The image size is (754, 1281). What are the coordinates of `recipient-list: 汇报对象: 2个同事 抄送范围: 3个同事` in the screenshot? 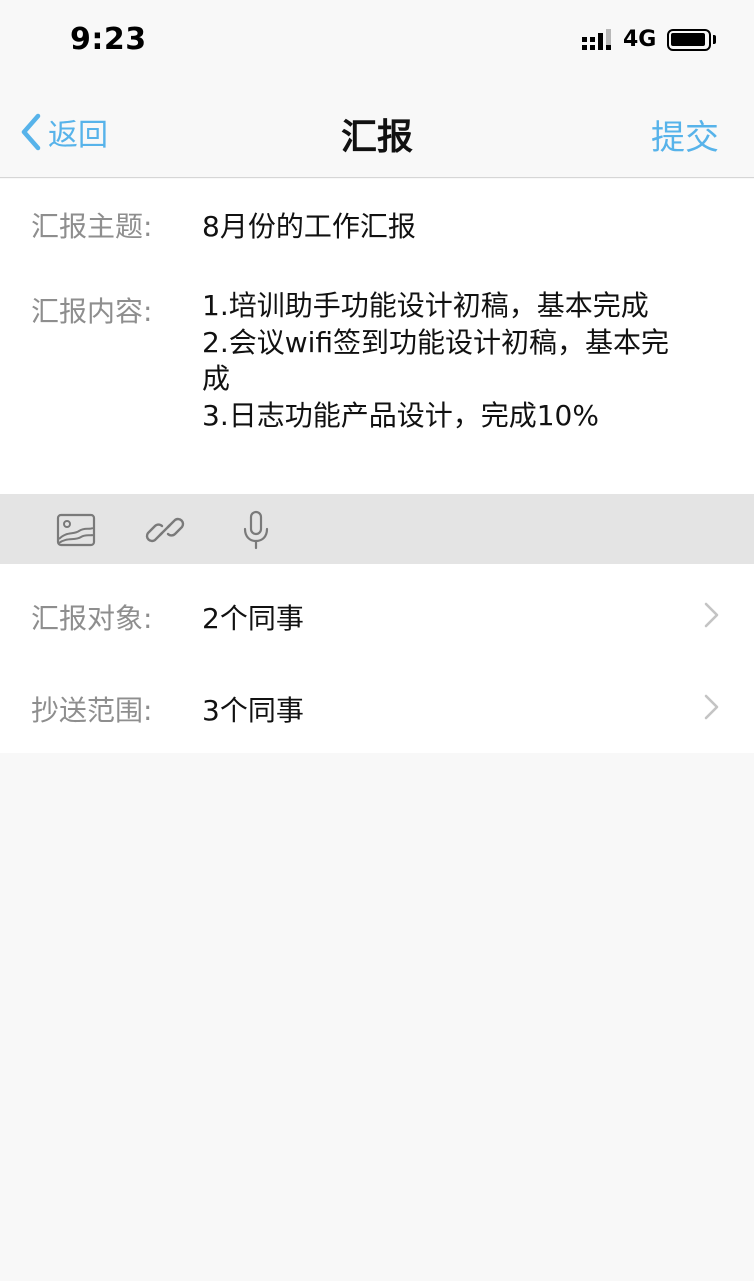 It's located at (377, 658).